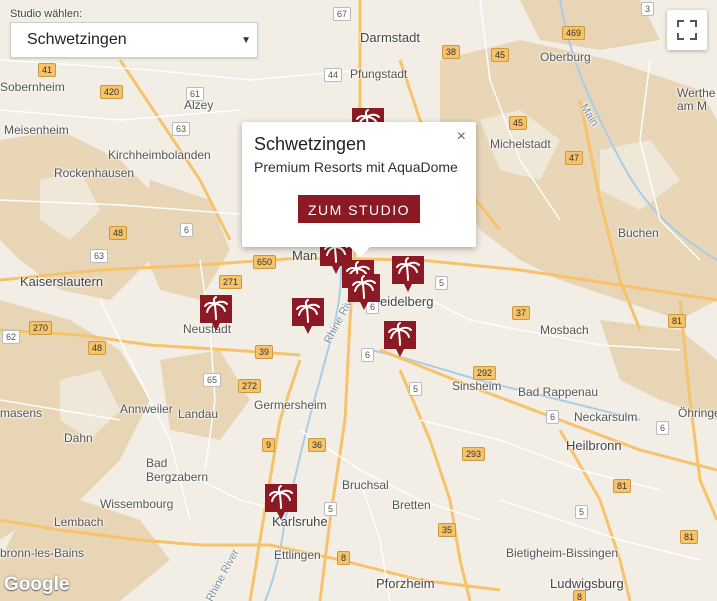 This screenshot has height=601, width=717. Describe the element at coordinates (11, 337) in the screenshot. I see `road-shield: 62` at that location.